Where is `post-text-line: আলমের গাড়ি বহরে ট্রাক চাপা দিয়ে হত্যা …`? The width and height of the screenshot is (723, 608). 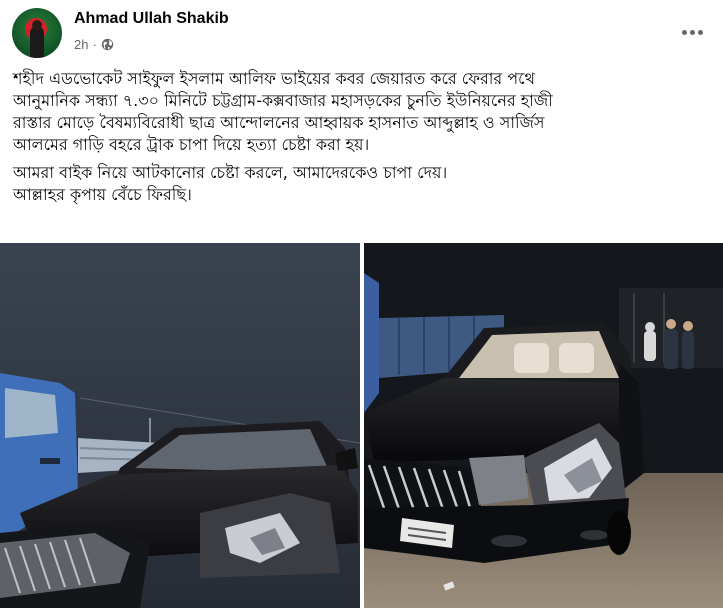 post-text-line: আলমের গাড়ি বহরে ট্রাক চাপা দিয়ে হত্যা … is located at coordinates (191, 144).